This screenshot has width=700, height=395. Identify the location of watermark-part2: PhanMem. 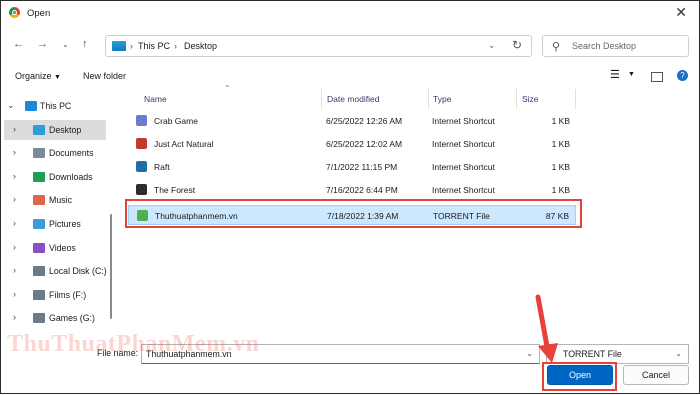
(171, 344).